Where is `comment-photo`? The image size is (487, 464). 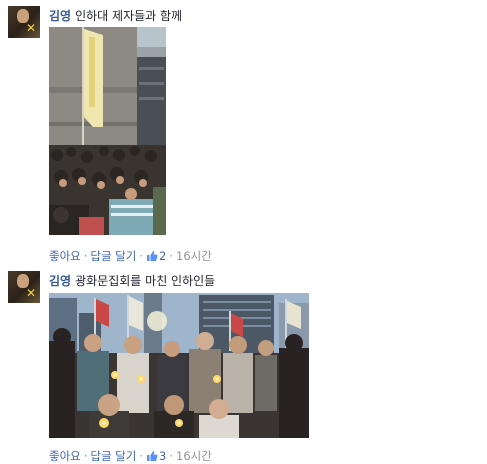
comment-photo is located at coordinates (107, 131).